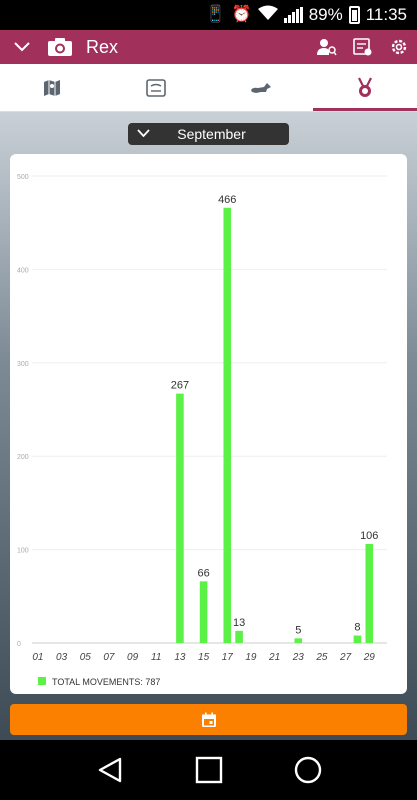  I want to click on document-icon, so click(363, 47).